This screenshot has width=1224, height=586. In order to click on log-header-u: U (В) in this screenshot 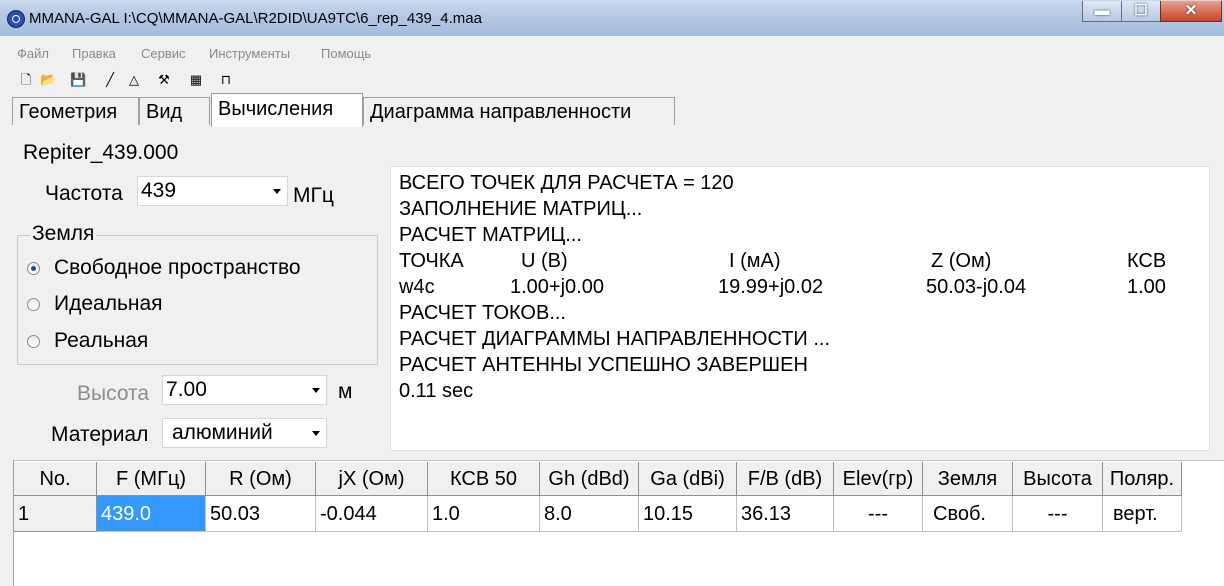, I will do `click(544, 261)`.